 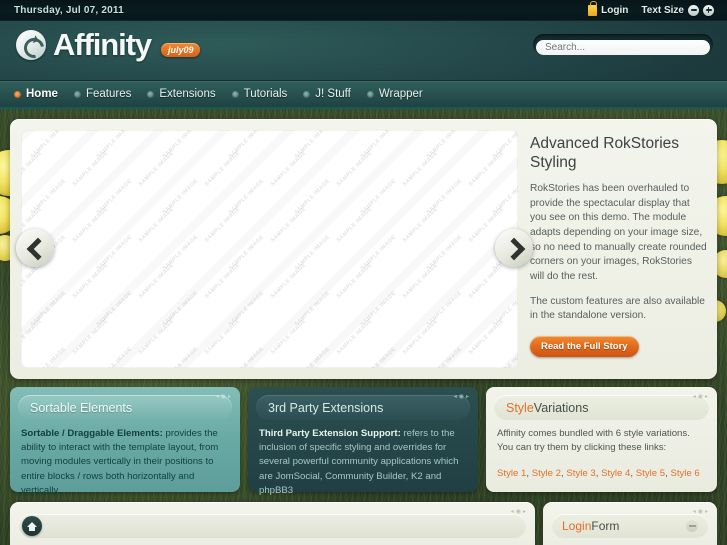 I want to click on login-form-header: Login Form, so click(x=630, y=526).